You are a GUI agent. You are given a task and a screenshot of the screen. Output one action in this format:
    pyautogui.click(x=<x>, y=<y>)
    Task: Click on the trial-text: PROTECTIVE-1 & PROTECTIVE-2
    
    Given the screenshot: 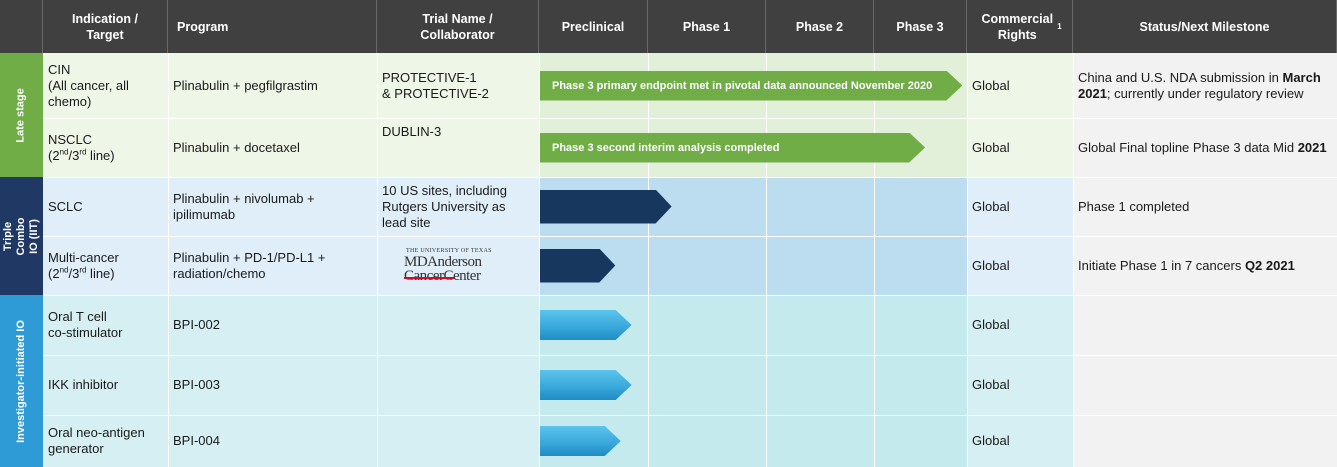 What is the action you would take?
    pyautogui.click(x=435, y=86)
    